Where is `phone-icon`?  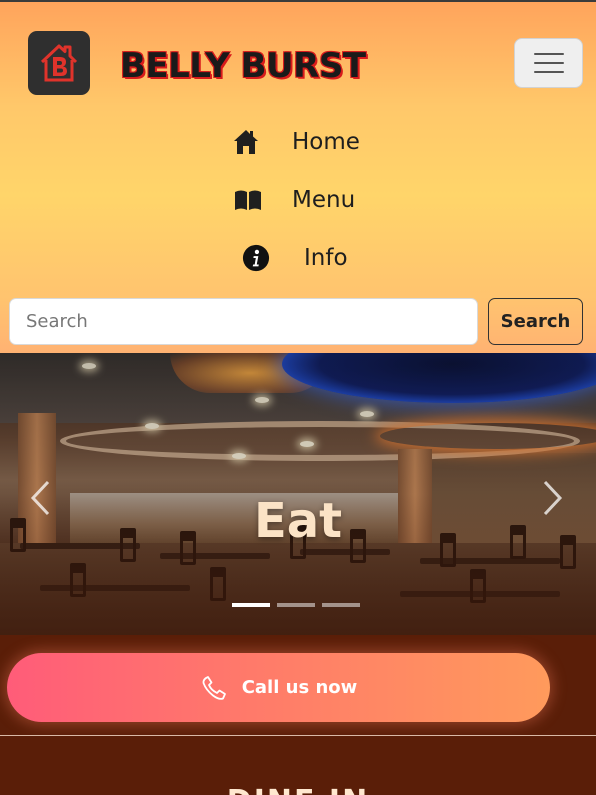
phone-icon is located at coordinates (214, 687).